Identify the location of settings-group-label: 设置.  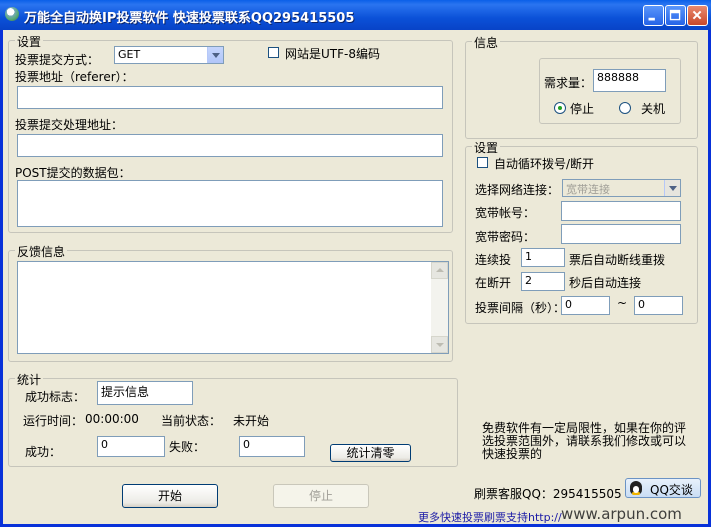
(29, 41).